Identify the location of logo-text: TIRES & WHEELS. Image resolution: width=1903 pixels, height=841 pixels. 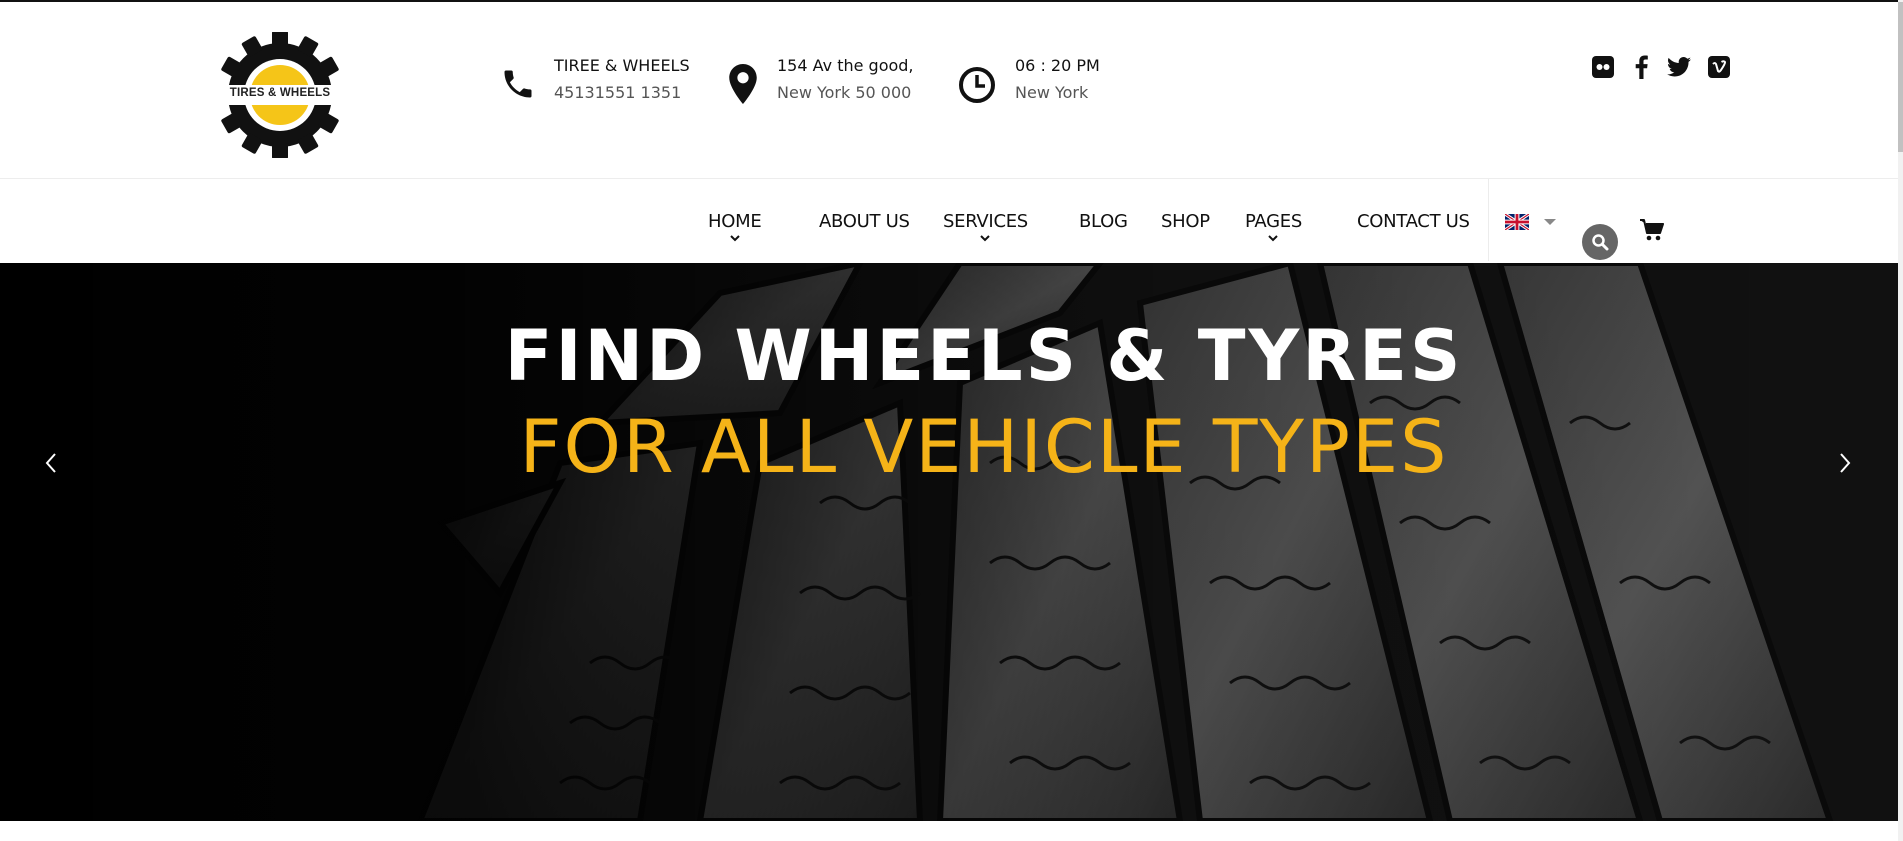
(280, 93).